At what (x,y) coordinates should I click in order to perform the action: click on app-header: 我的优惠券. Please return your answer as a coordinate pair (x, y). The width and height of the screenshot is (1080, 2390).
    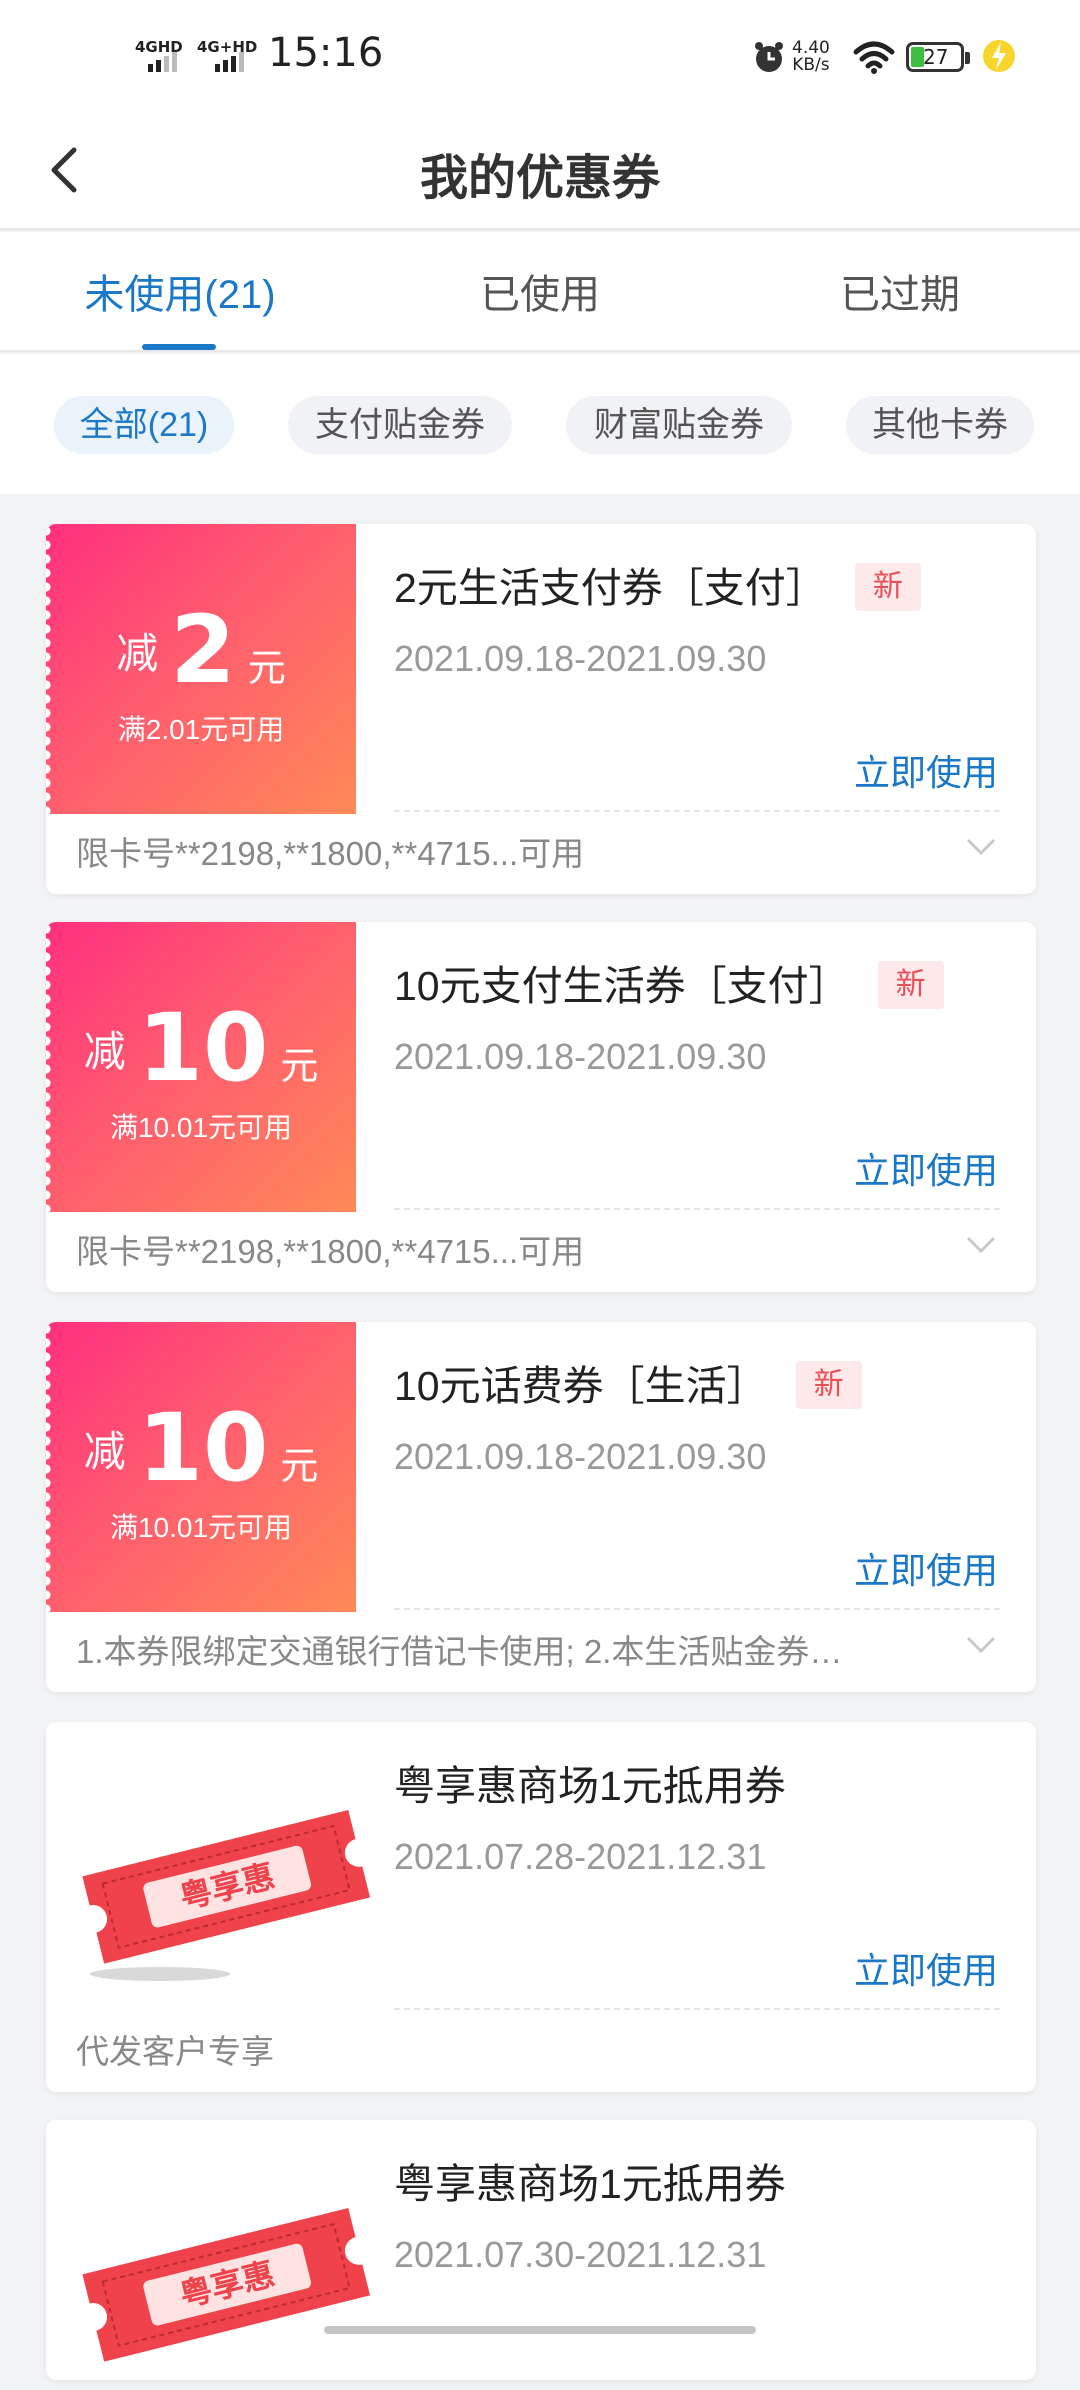
    Looking at the image, I should click on (540, 170).